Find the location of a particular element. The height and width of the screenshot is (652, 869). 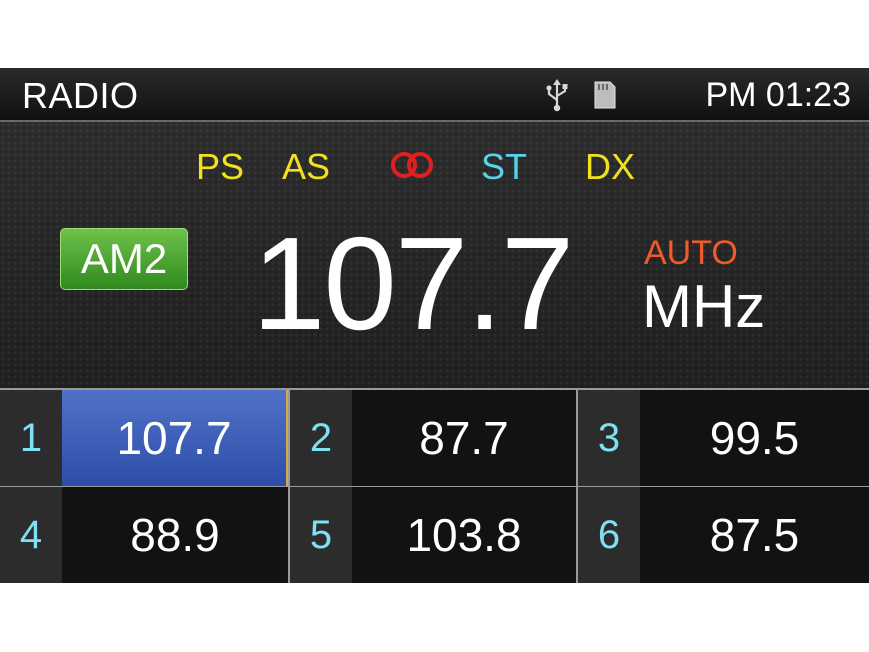

sd-card-icon is located at coordinates (605, 95).